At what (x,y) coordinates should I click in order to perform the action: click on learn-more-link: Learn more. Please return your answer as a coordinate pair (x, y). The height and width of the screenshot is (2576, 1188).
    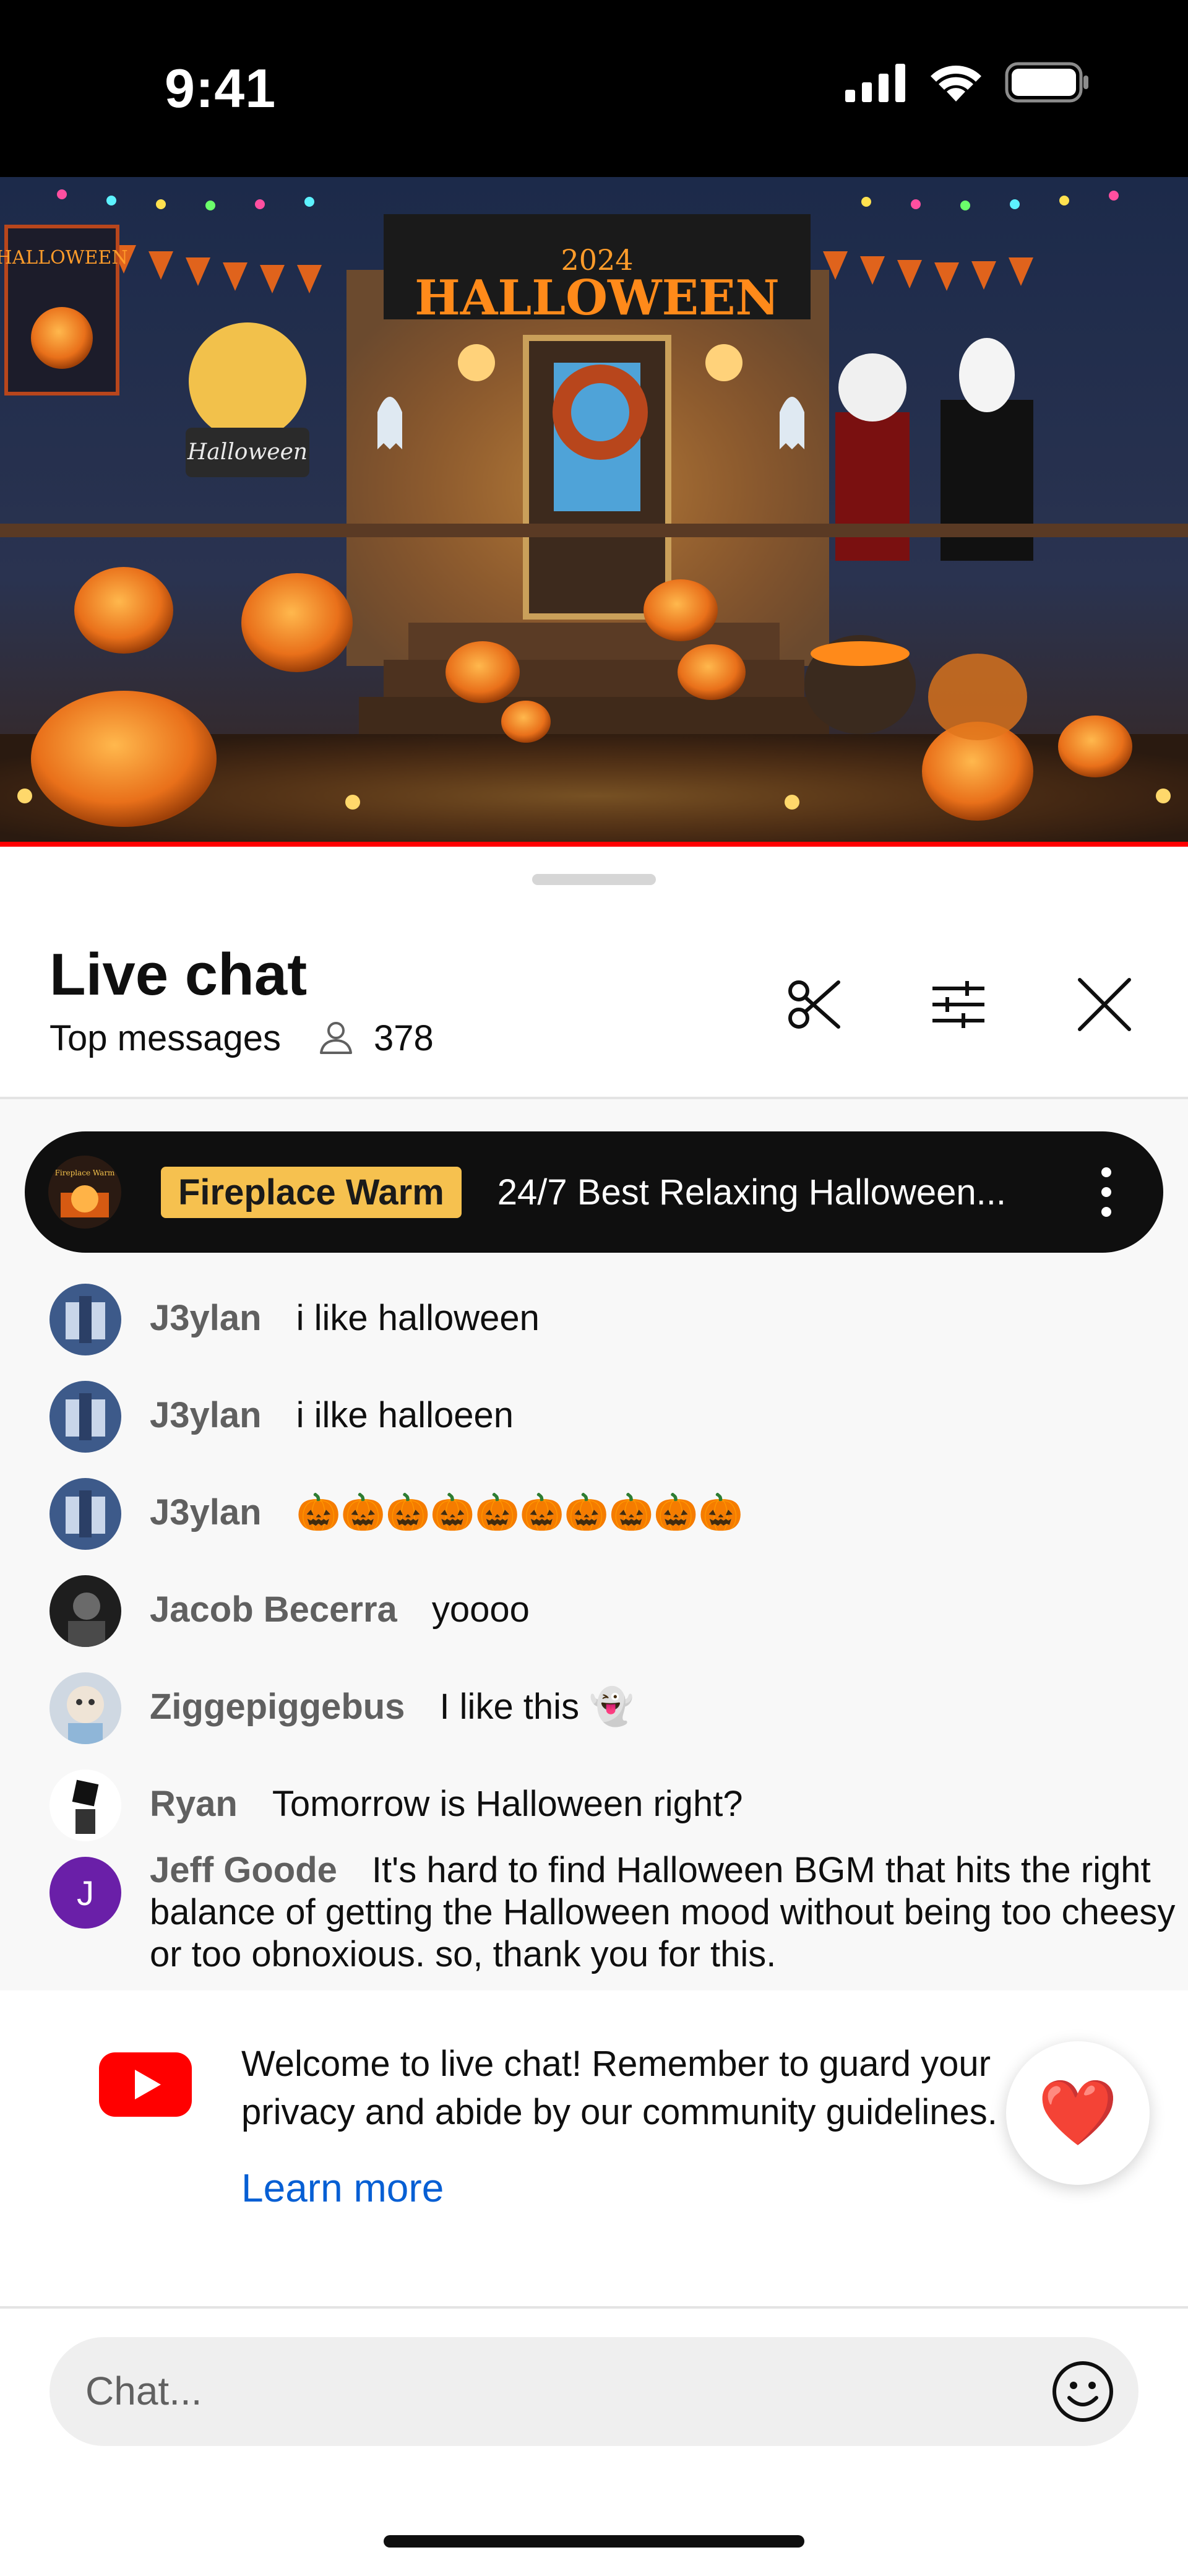
    Looking at the image, I should click on (343, 2188).